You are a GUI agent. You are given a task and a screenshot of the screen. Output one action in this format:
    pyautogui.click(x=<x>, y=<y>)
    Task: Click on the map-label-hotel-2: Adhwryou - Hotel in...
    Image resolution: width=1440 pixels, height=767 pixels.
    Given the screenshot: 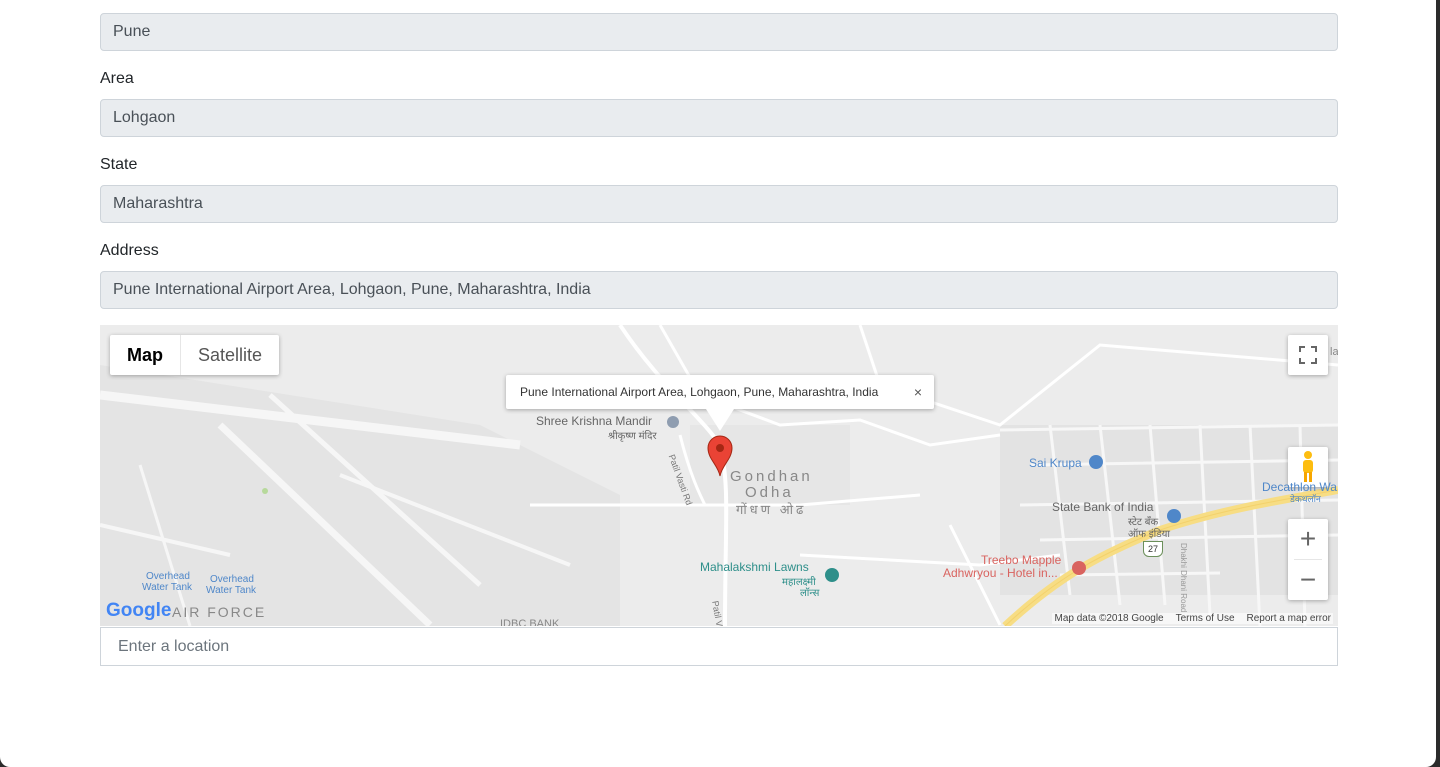 What is the action you would take?
    pyautogui.click(x=1000, y=573)
    